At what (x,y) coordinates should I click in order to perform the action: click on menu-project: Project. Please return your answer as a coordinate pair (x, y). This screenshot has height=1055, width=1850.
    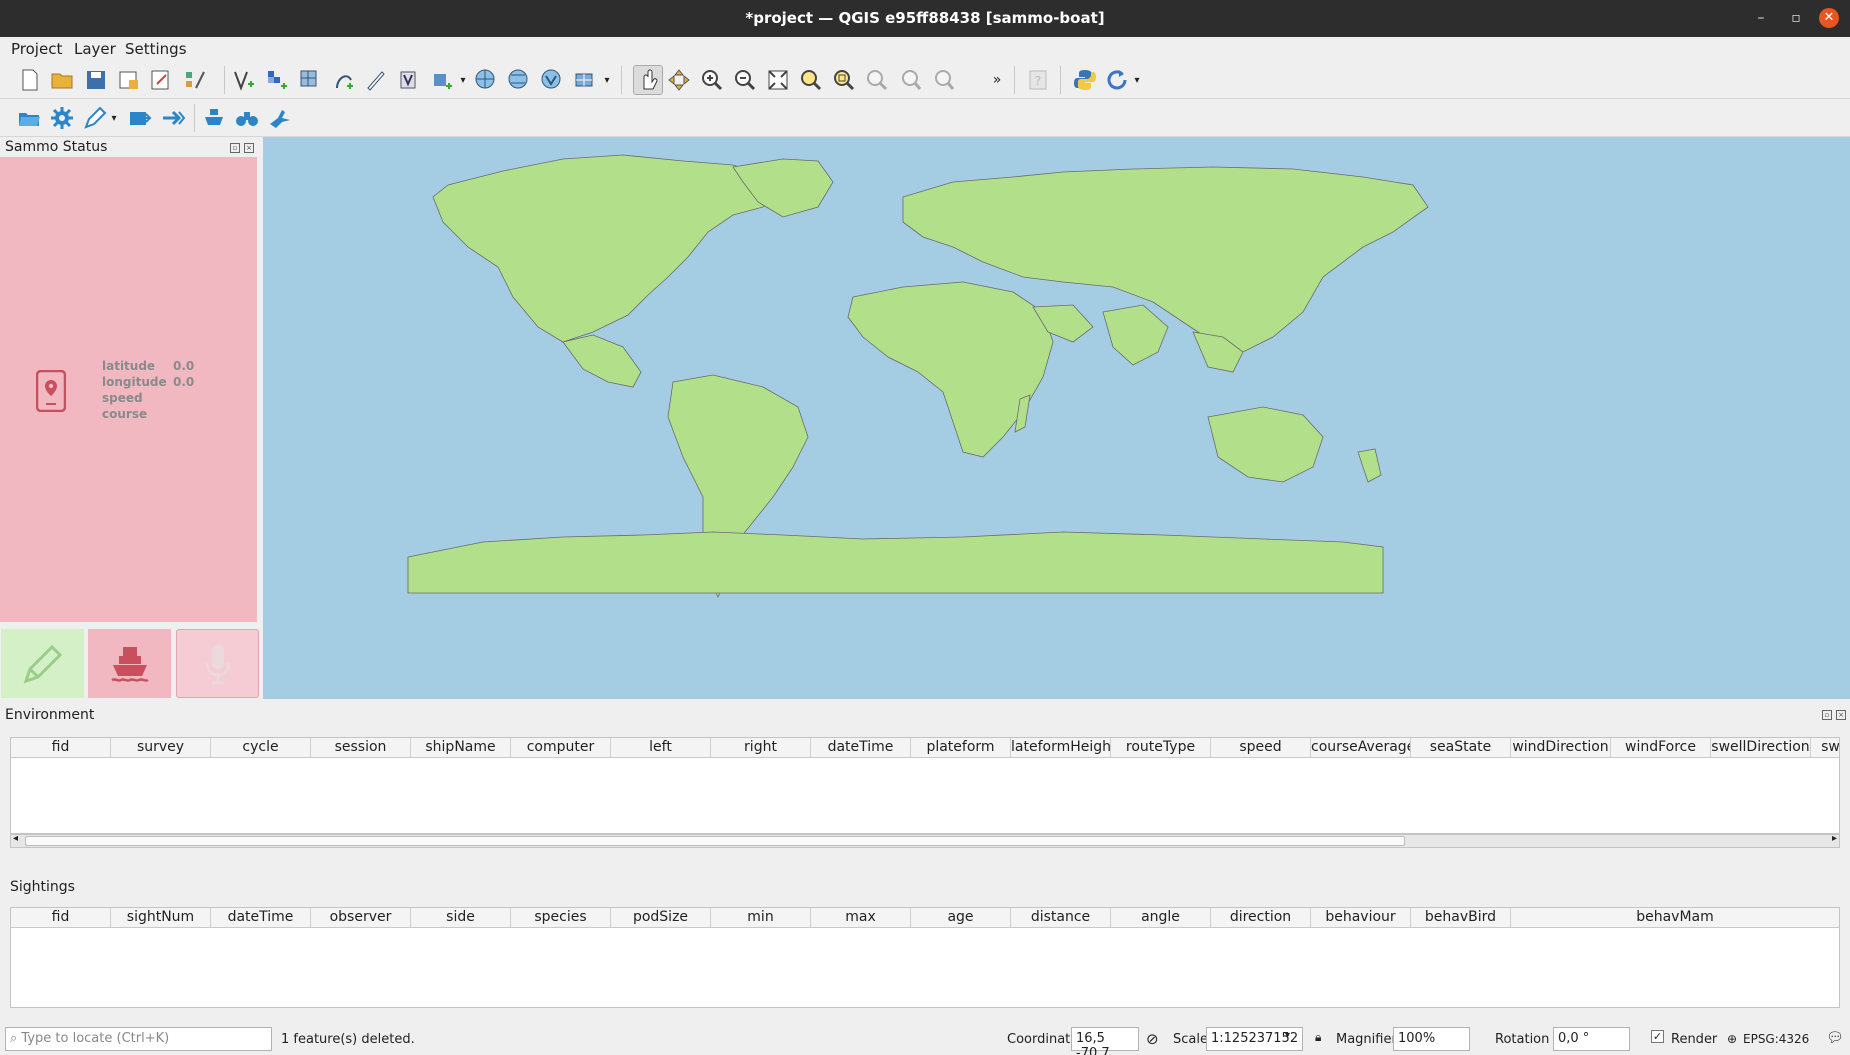
    Looking at the image, I should click on (36, 49).